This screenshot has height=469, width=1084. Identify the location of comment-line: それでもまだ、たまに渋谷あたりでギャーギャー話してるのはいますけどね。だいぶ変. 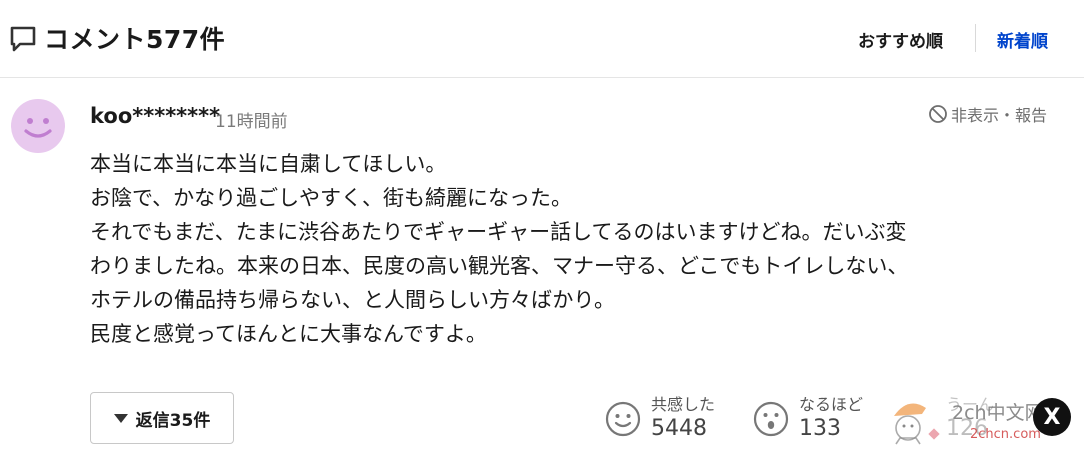
(498, 232).